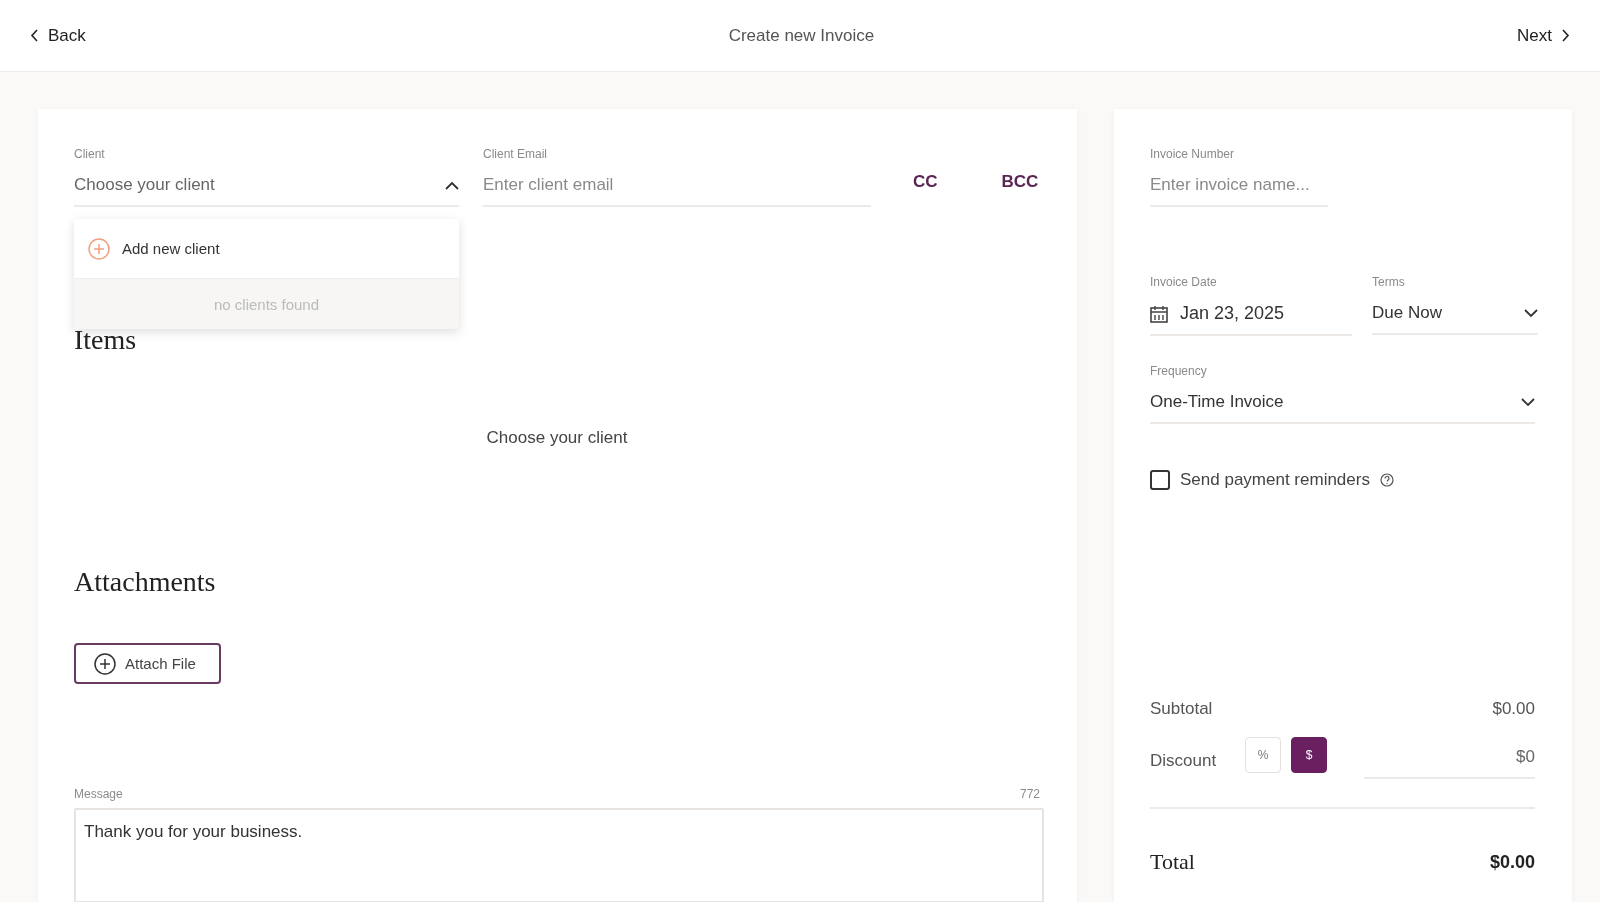 The image size is (1600, 902). I want to click on frequency-label: Frequency, so click(1179, 371).